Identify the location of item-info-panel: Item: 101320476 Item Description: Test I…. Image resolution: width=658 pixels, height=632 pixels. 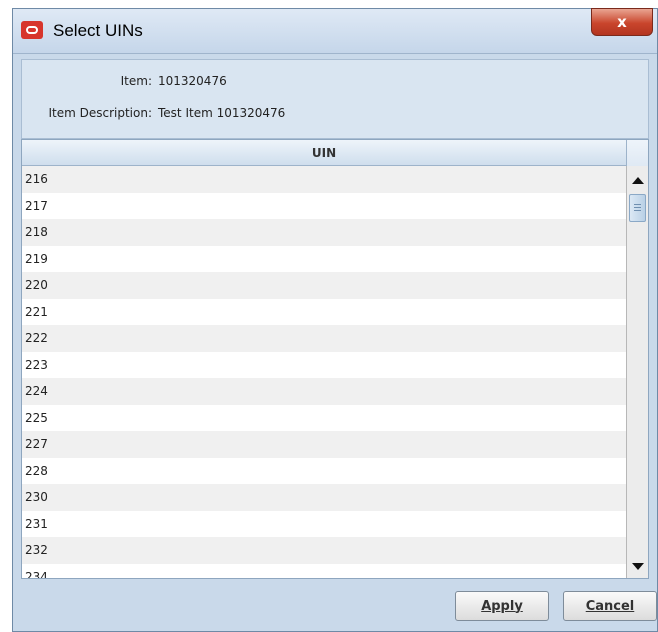
(335, 99).